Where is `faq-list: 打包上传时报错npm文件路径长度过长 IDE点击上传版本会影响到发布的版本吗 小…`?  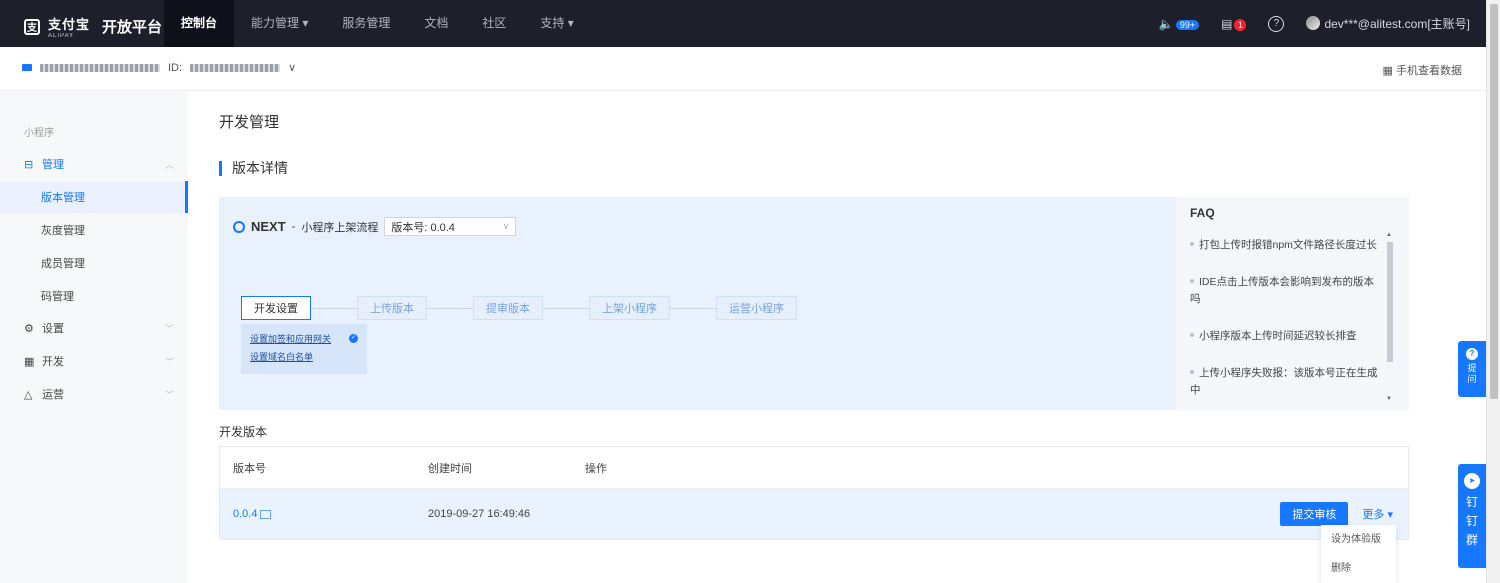 faq-list: 打包上传时报错npm文件路径长度过长 IDE点击上传版本会影响到发布的版本吗 小… is located at coordinates (1285, 328).